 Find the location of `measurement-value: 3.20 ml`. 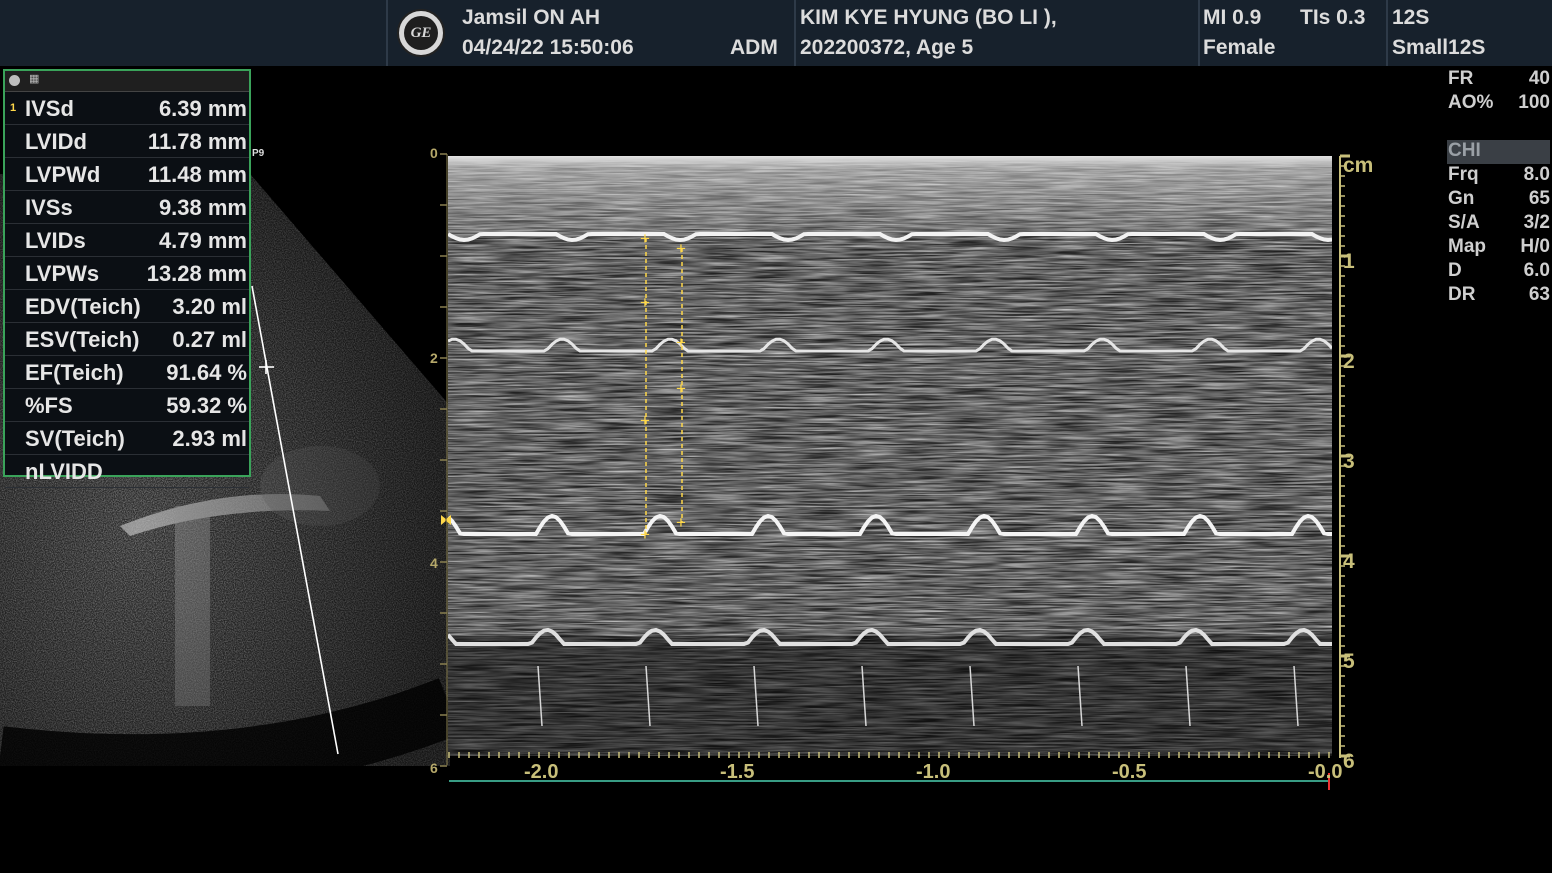

measurement-value: 3.20 ml is located at coordinates (209, 306).